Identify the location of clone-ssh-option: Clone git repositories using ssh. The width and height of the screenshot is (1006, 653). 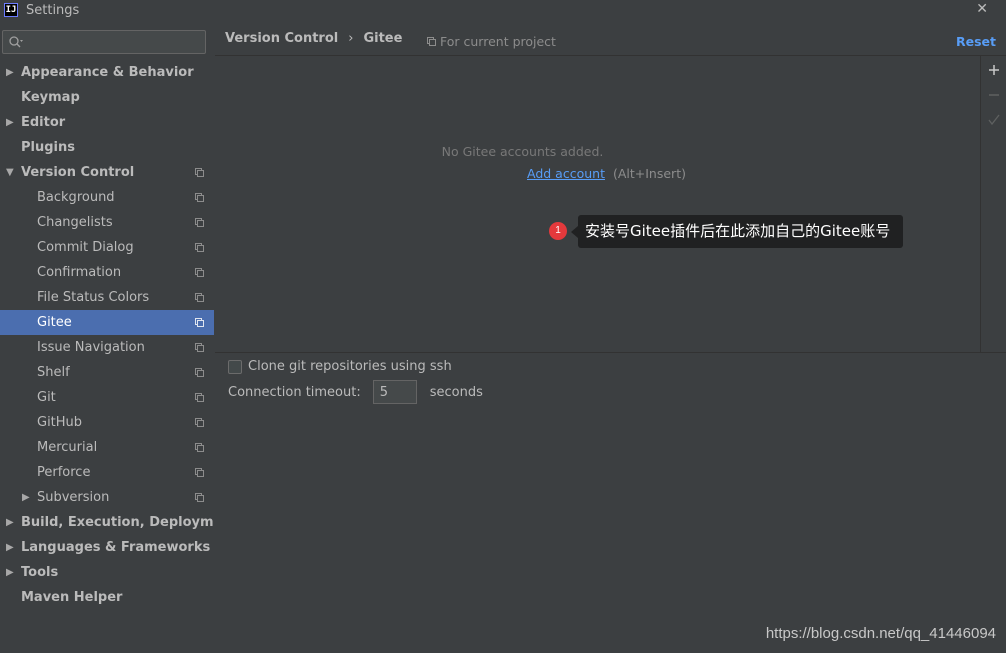
(340, 366).